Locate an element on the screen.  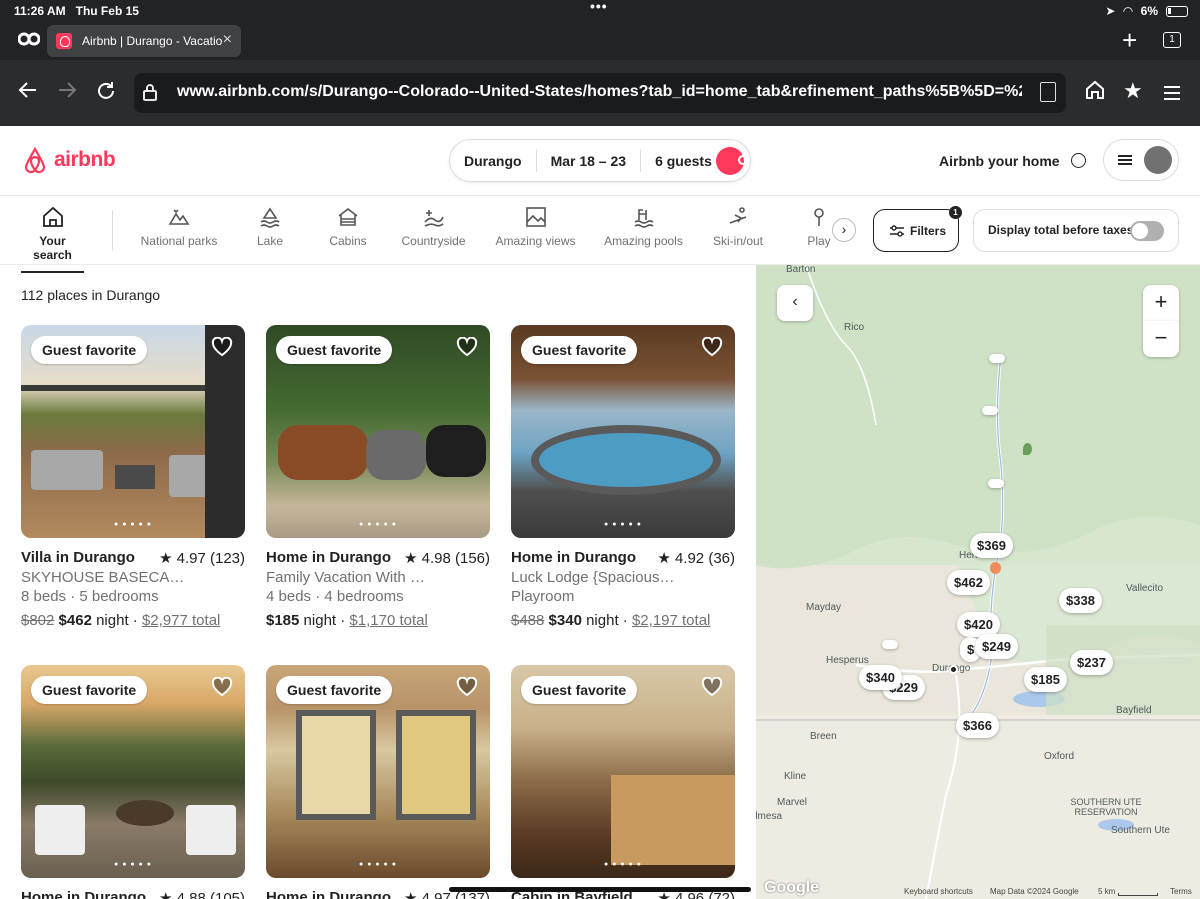
map-place-label: Southern Ute is located at coordinates (1140, 830).